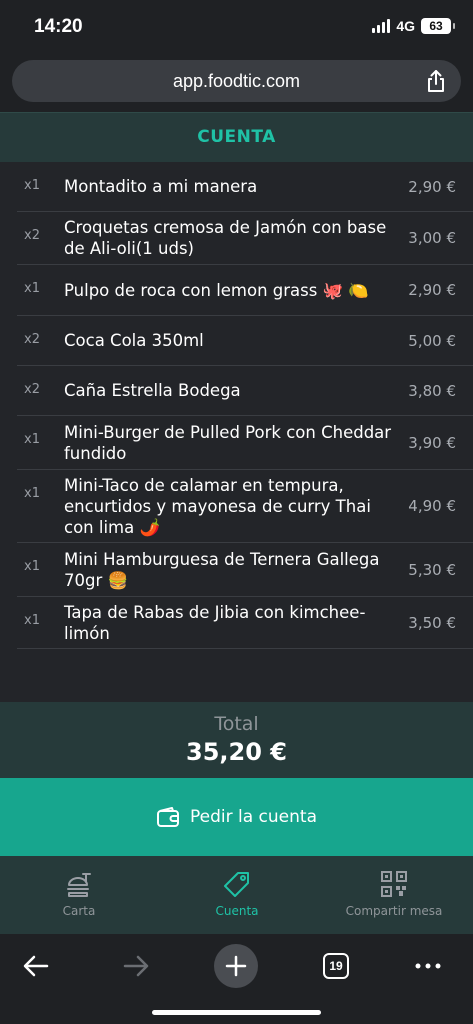 This screenshot has height=1024, width=473. What do you see at coordinates (438, 26) in the screenshot?
I see `battery-icon: 63` at bounding box center [438, 26].